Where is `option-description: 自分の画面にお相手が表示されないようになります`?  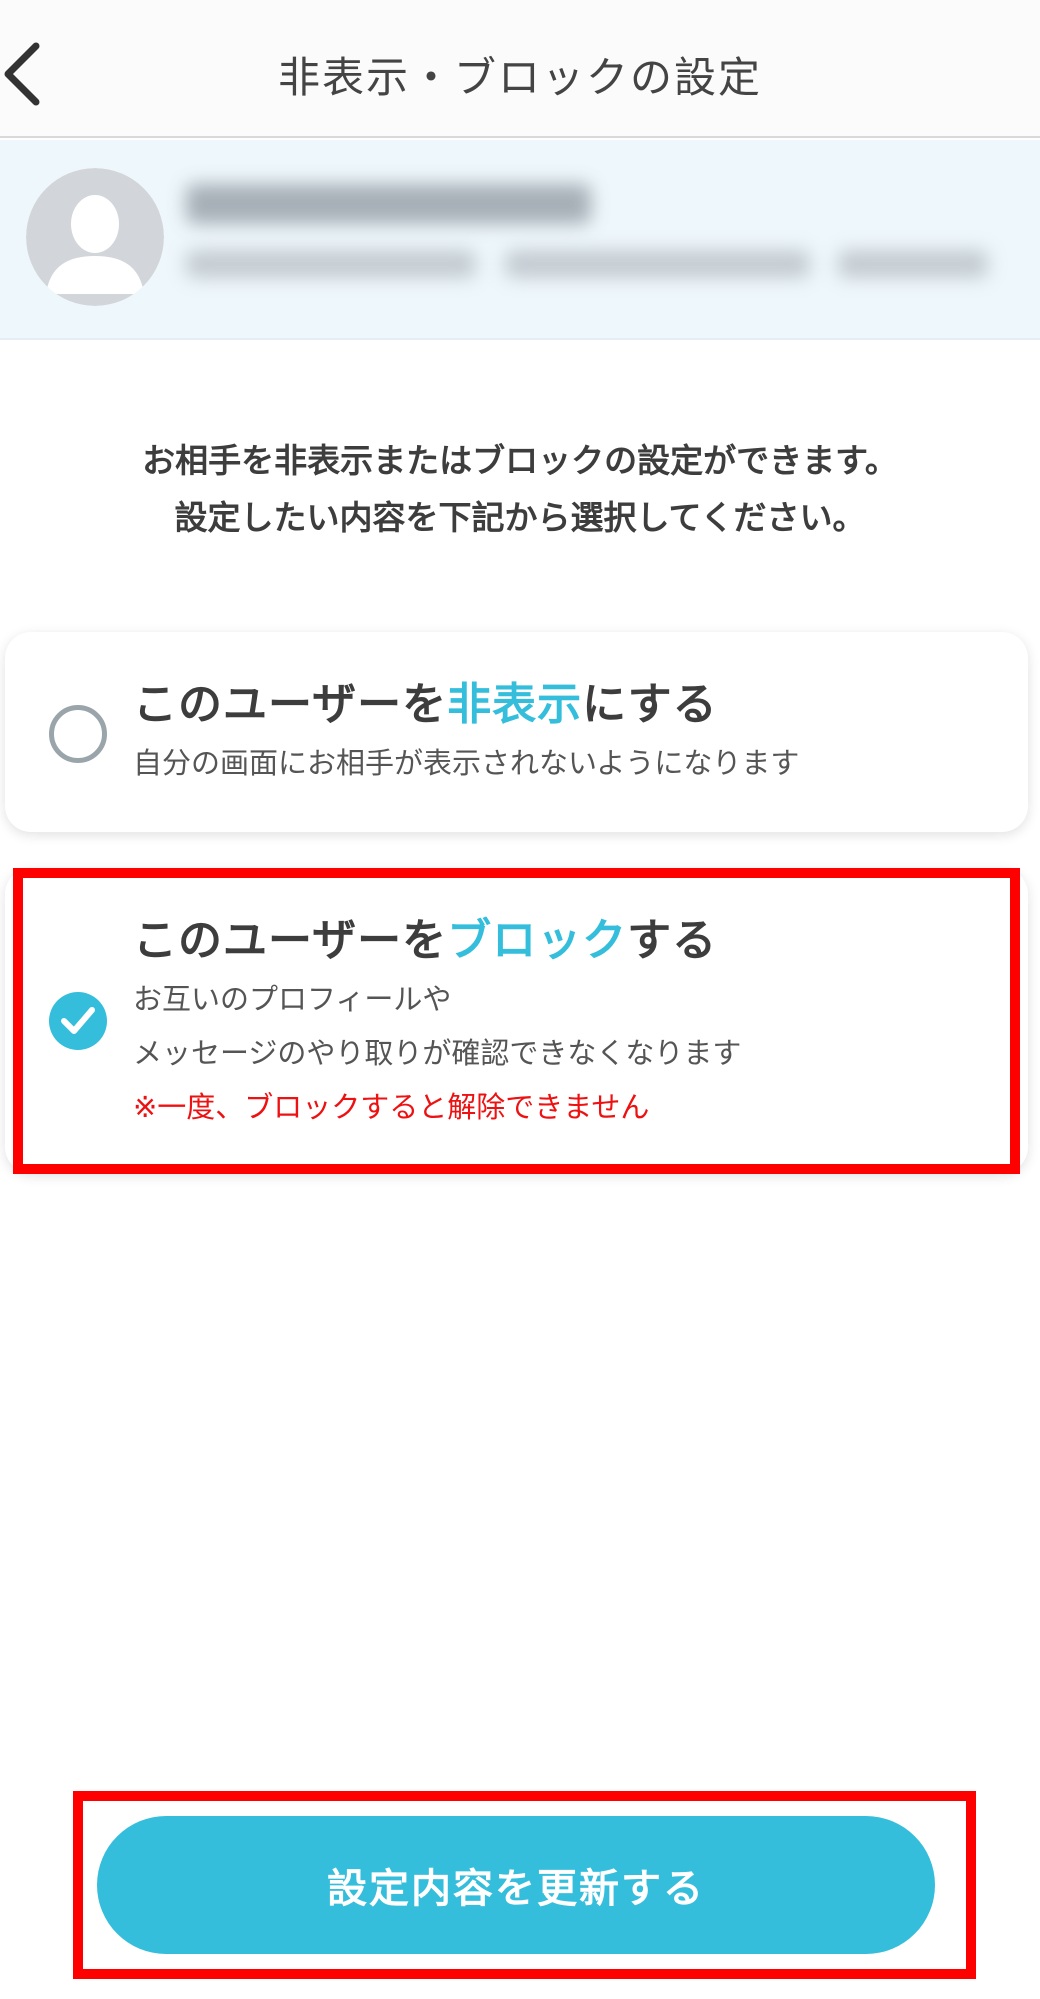
option-description: 自分の画面にお相手が表示されないようになります is located at coordinates (466, 763).